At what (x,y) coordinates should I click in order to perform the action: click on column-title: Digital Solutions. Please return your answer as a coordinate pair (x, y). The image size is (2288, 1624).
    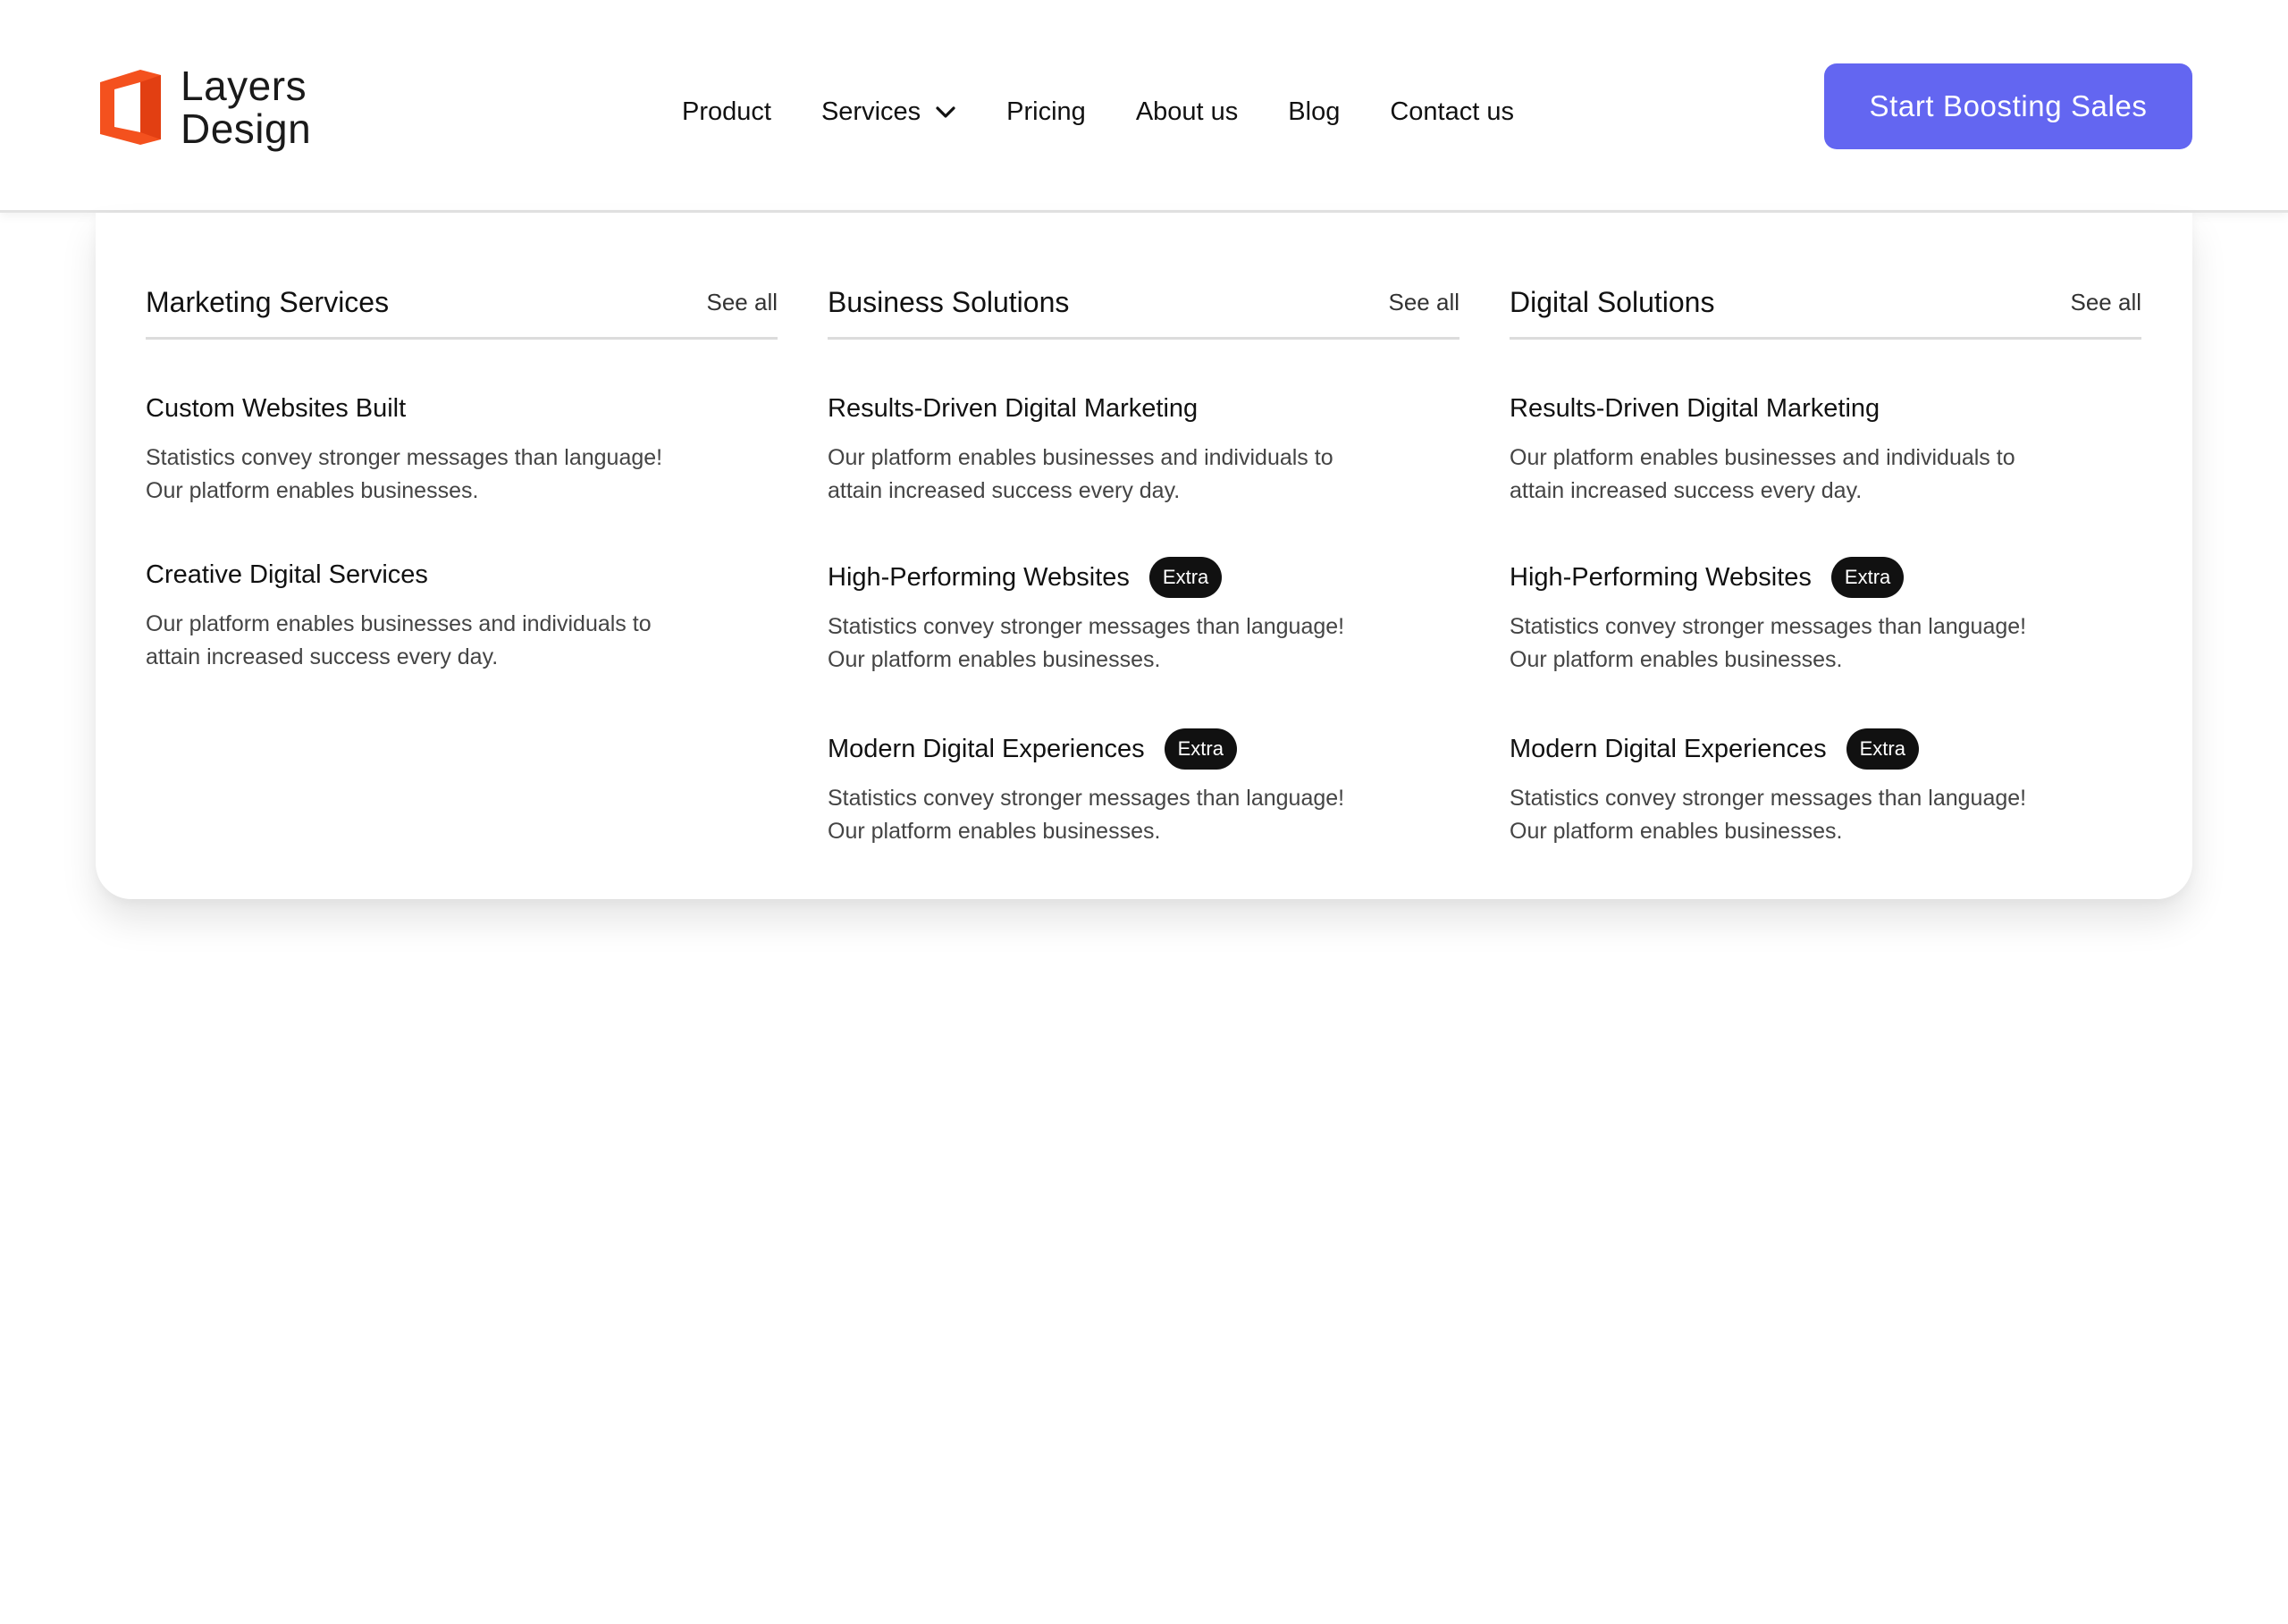
    Looking at the image, I should click on (1613, 302).